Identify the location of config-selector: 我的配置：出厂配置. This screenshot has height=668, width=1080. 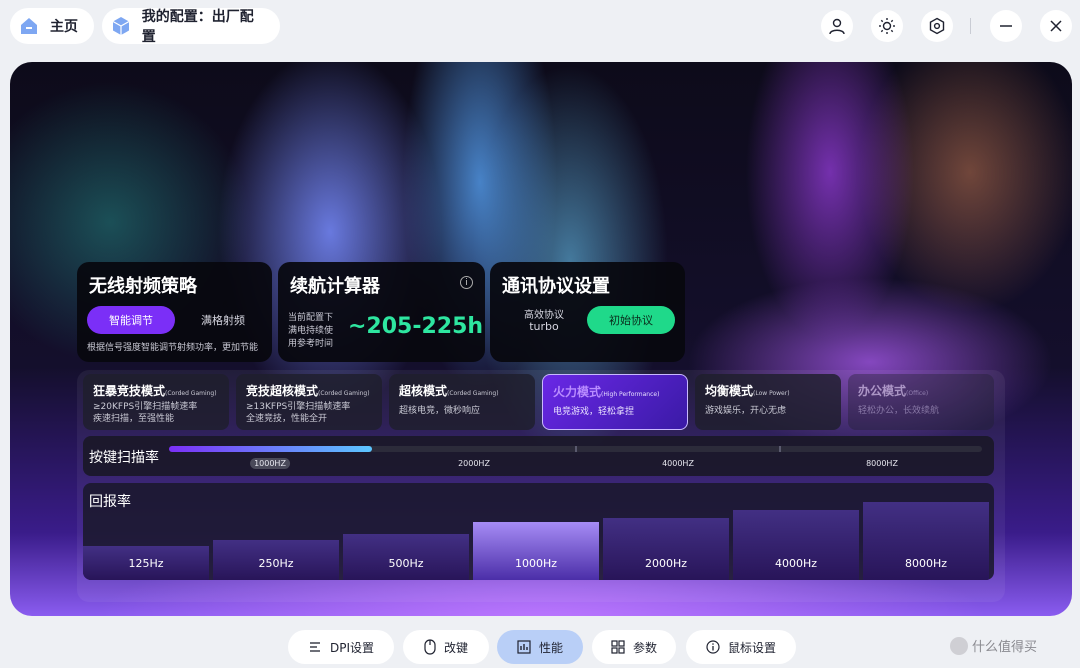
(191, 26).